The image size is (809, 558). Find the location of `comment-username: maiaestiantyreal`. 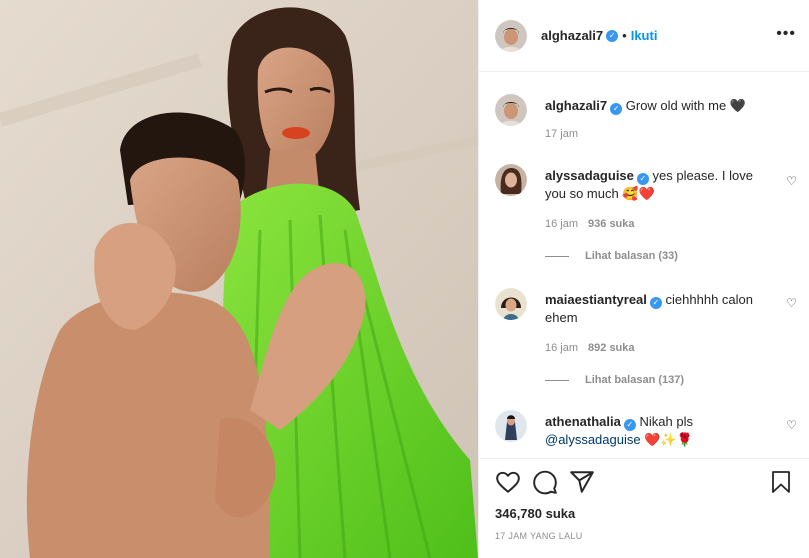

comment-username: maiaestiantyreal is located at coordinates (596, 299).